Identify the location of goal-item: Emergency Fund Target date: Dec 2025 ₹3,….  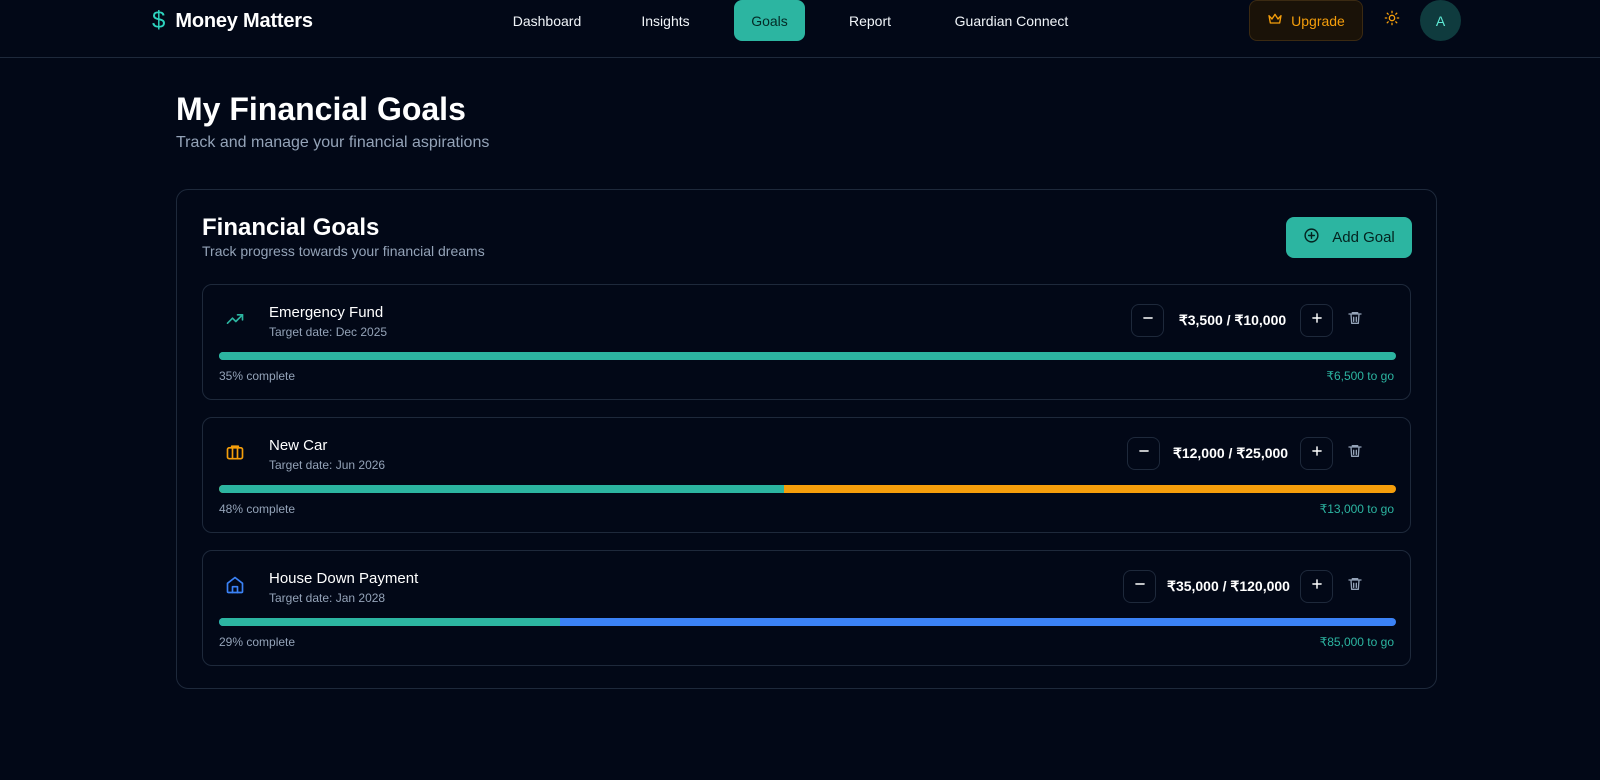
(806, 342).